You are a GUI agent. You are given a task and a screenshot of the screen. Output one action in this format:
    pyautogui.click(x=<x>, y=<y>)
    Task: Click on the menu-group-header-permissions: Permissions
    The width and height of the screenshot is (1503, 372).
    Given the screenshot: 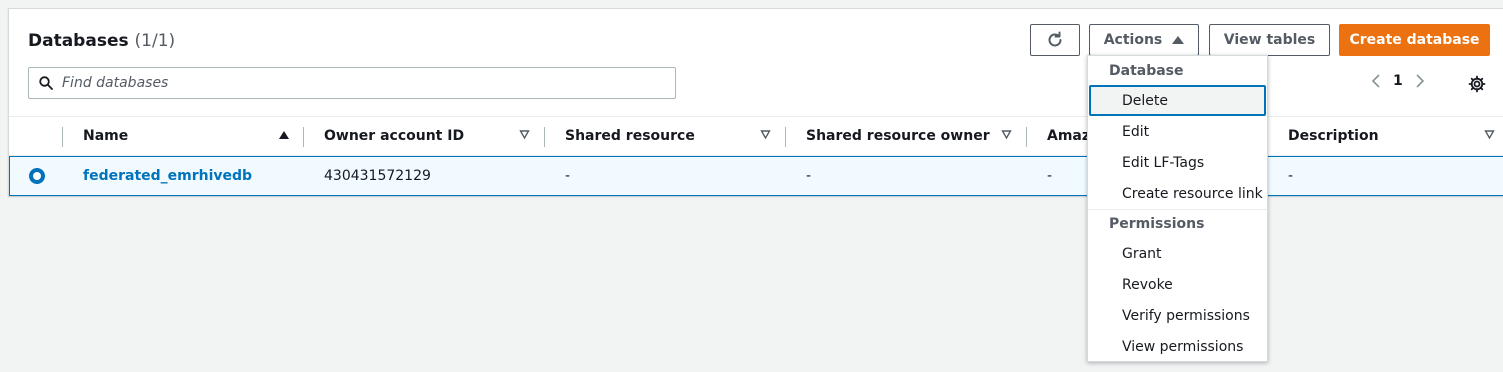 What is the action you would take?
    pyautogui.click(x=1157, y=224)
    